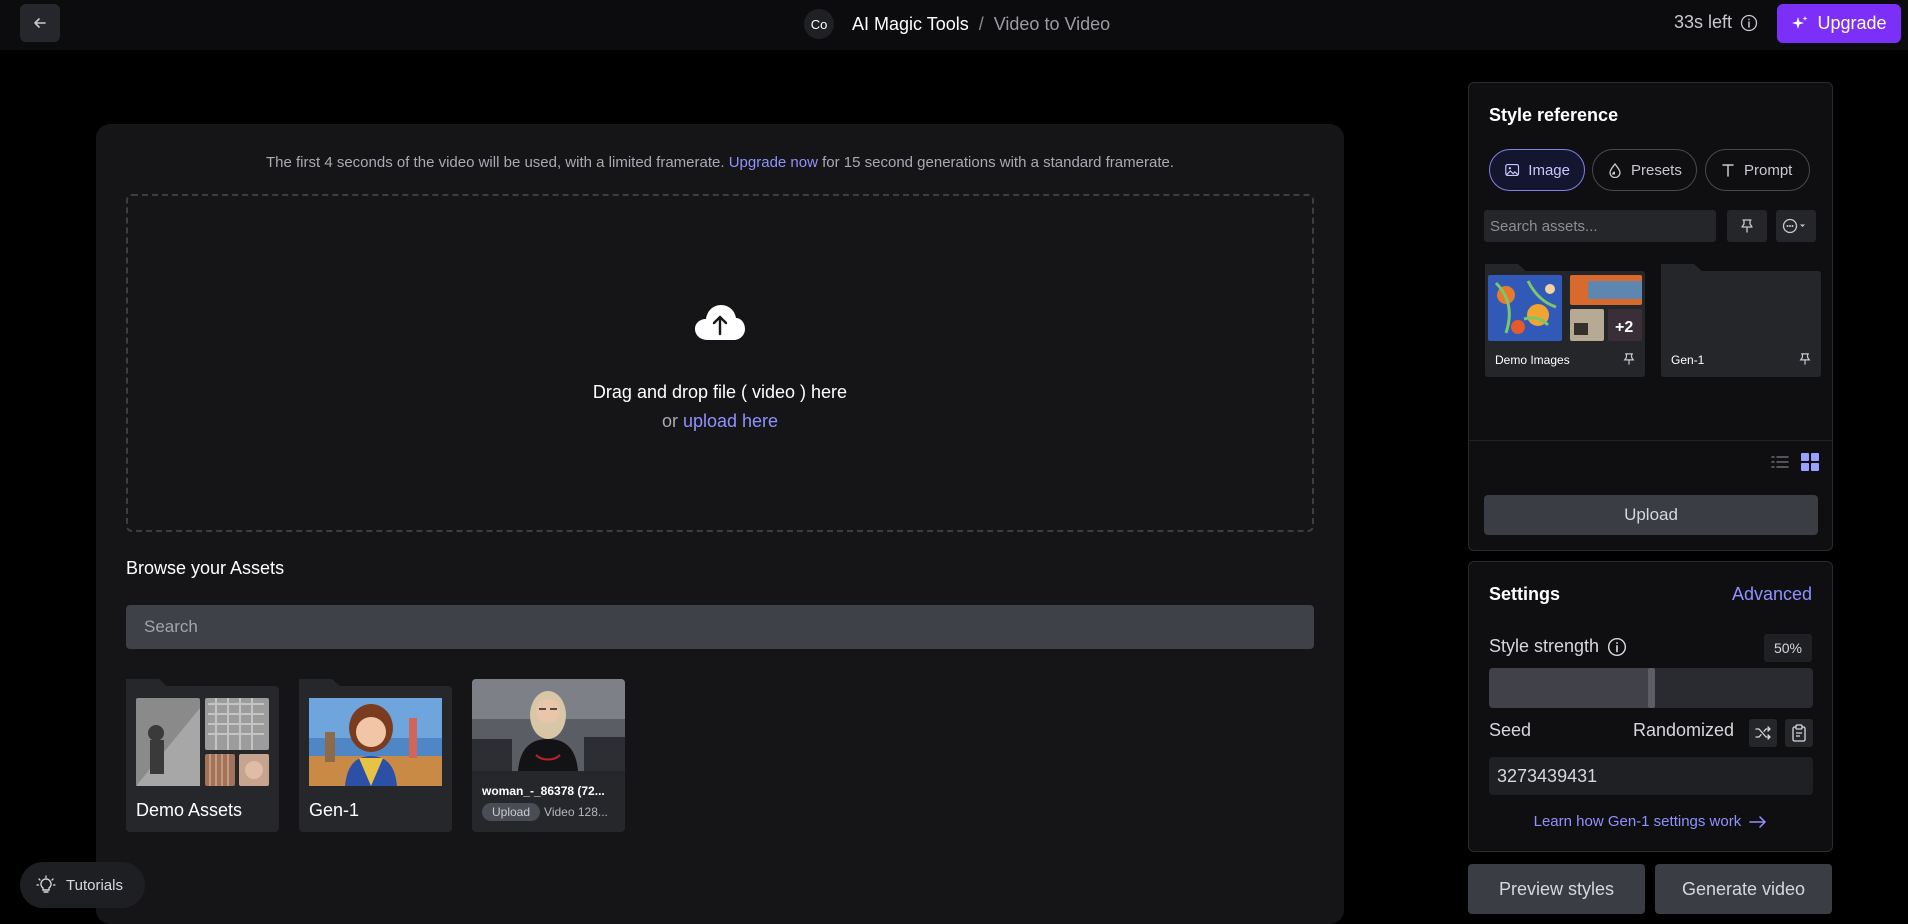 The height and width of the screenshot is (924, 1908). I want to click on gen1-folder: Gen-1, so click(375, 755).